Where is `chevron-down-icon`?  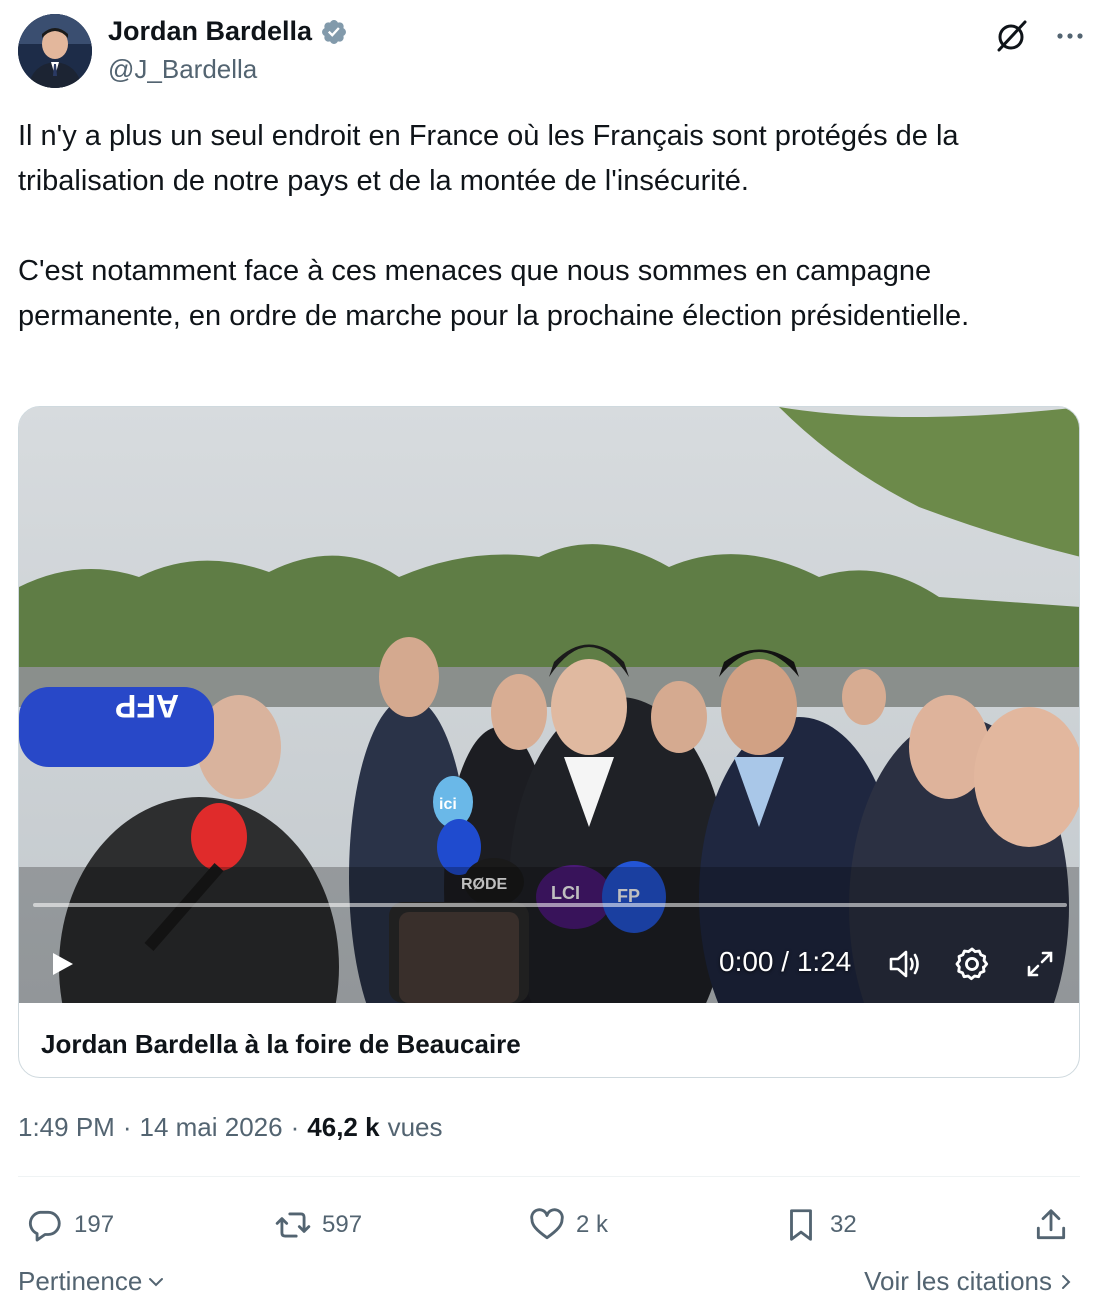 chevron-down-icon is located at coordinates (156, 1281).